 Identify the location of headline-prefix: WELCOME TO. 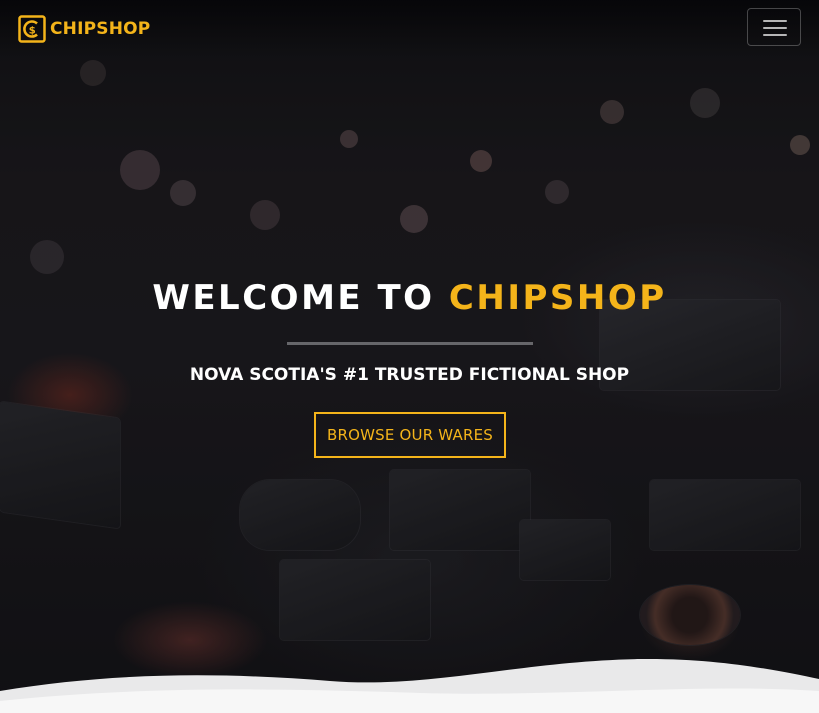
(293, 298).